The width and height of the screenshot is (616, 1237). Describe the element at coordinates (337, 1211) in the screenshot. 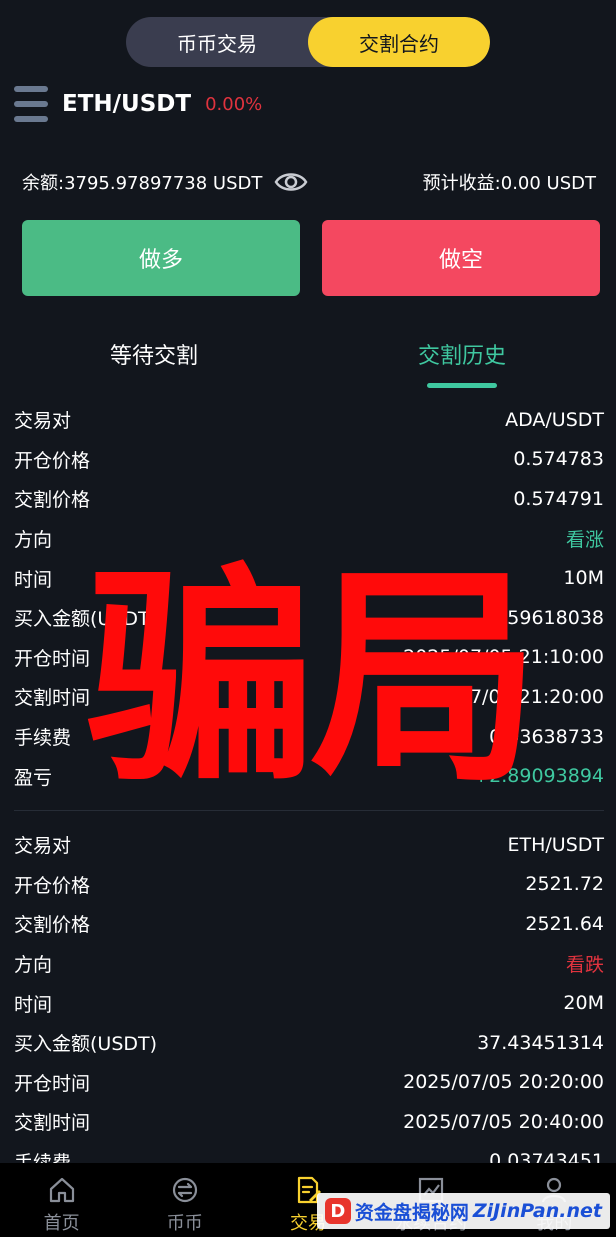

I see `site-logo: D` at that location.